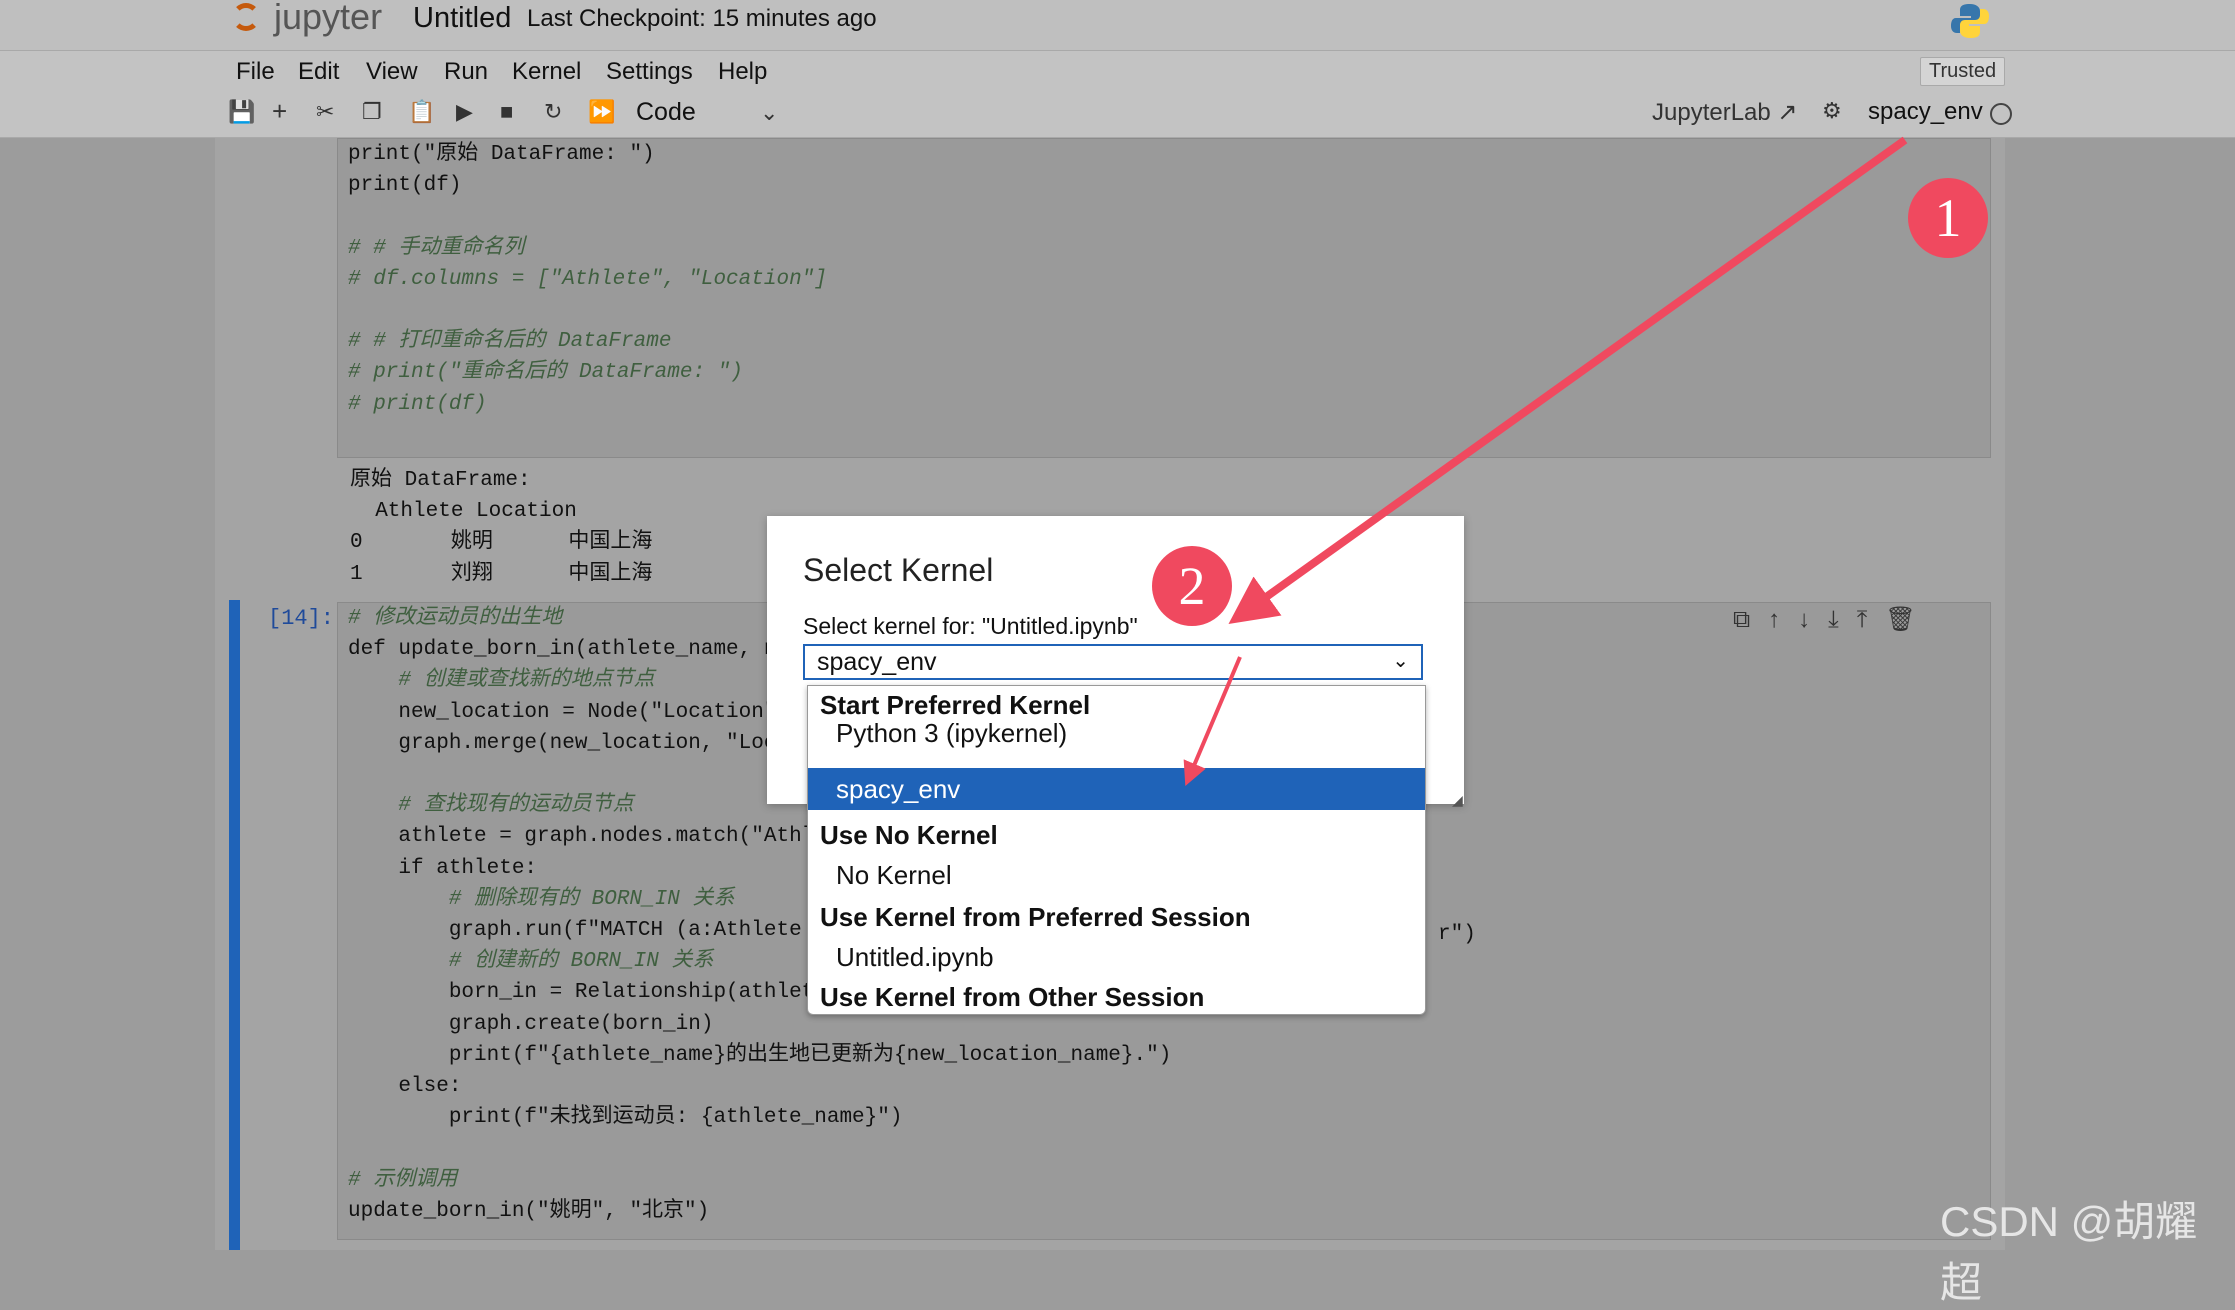 This screenshot has height=1310, width=2235. Describe the element at coordinates (1804, 619) in the screenshot. I see `move-down-icon: ↓` at that location.